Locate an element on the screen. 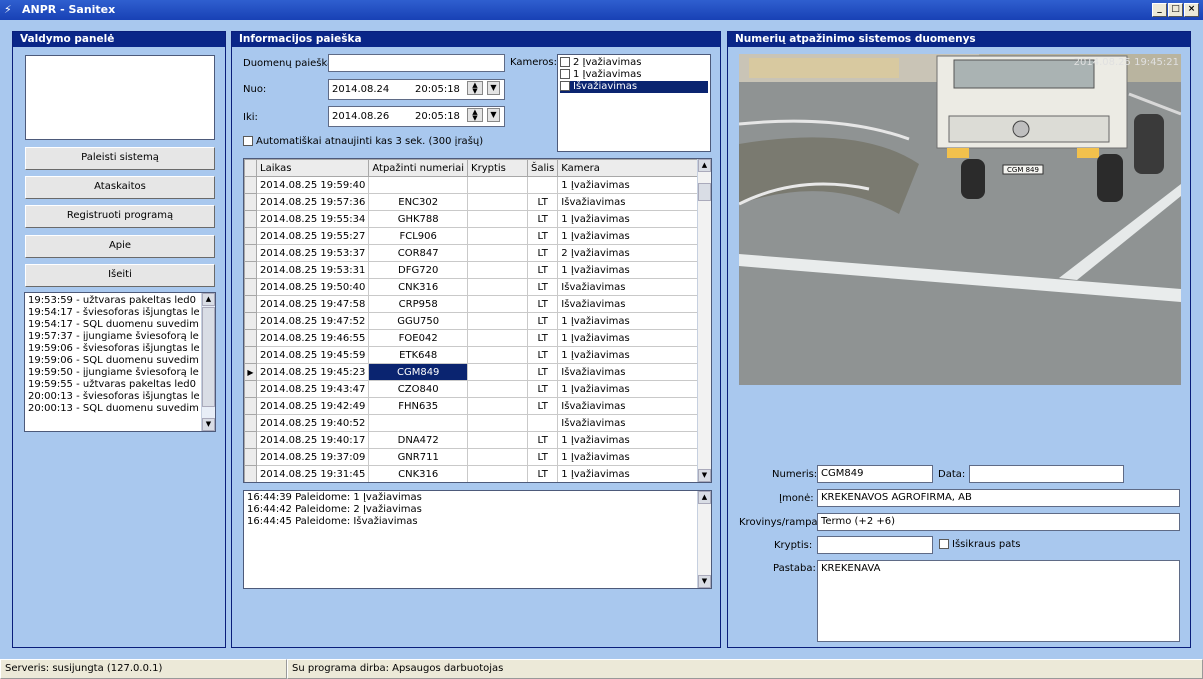  cell-camera: 2 Įvažiavimas is located at coordinates (633, 253).